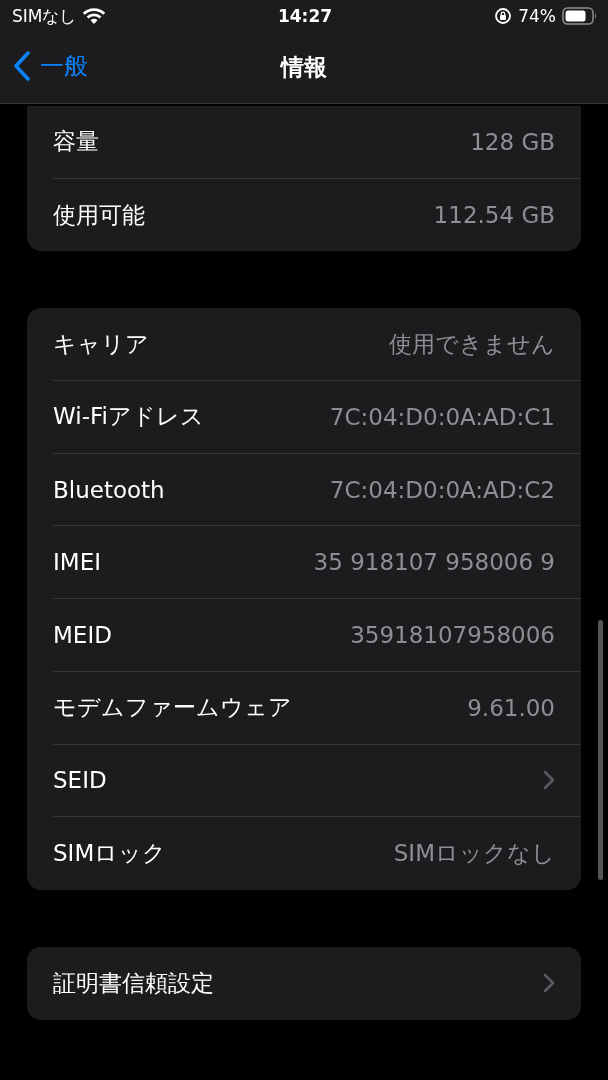 This screenshot has height=1080, width=608. I want to click on row-value: 128 GB, so click(512, 141).